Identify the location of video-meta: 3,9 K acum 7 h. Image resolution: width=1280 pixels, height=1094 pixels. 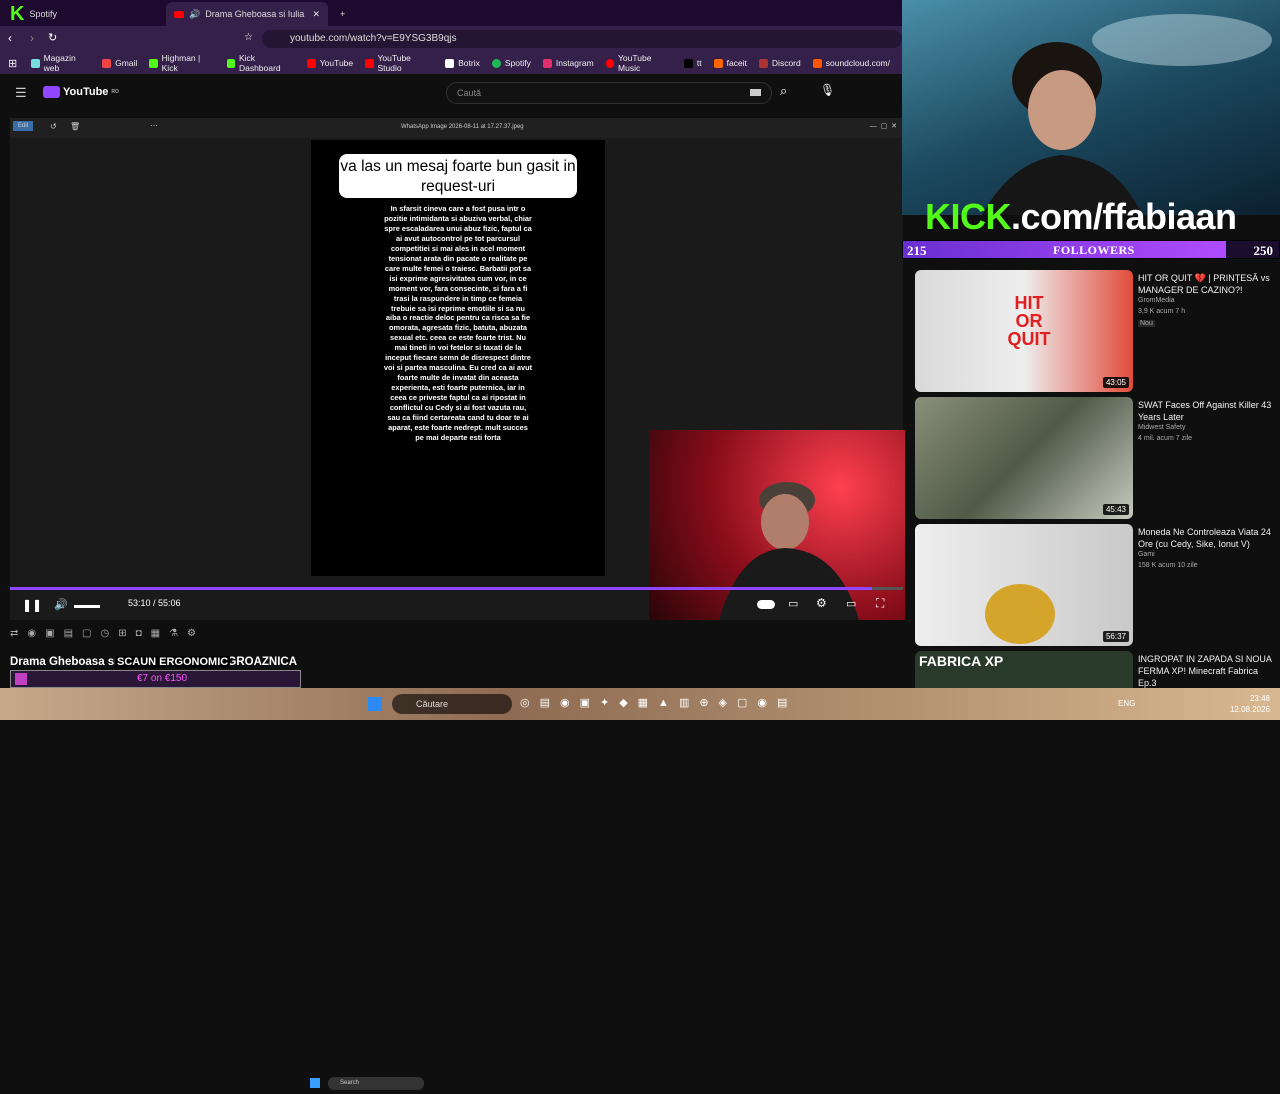
(1162, 311).